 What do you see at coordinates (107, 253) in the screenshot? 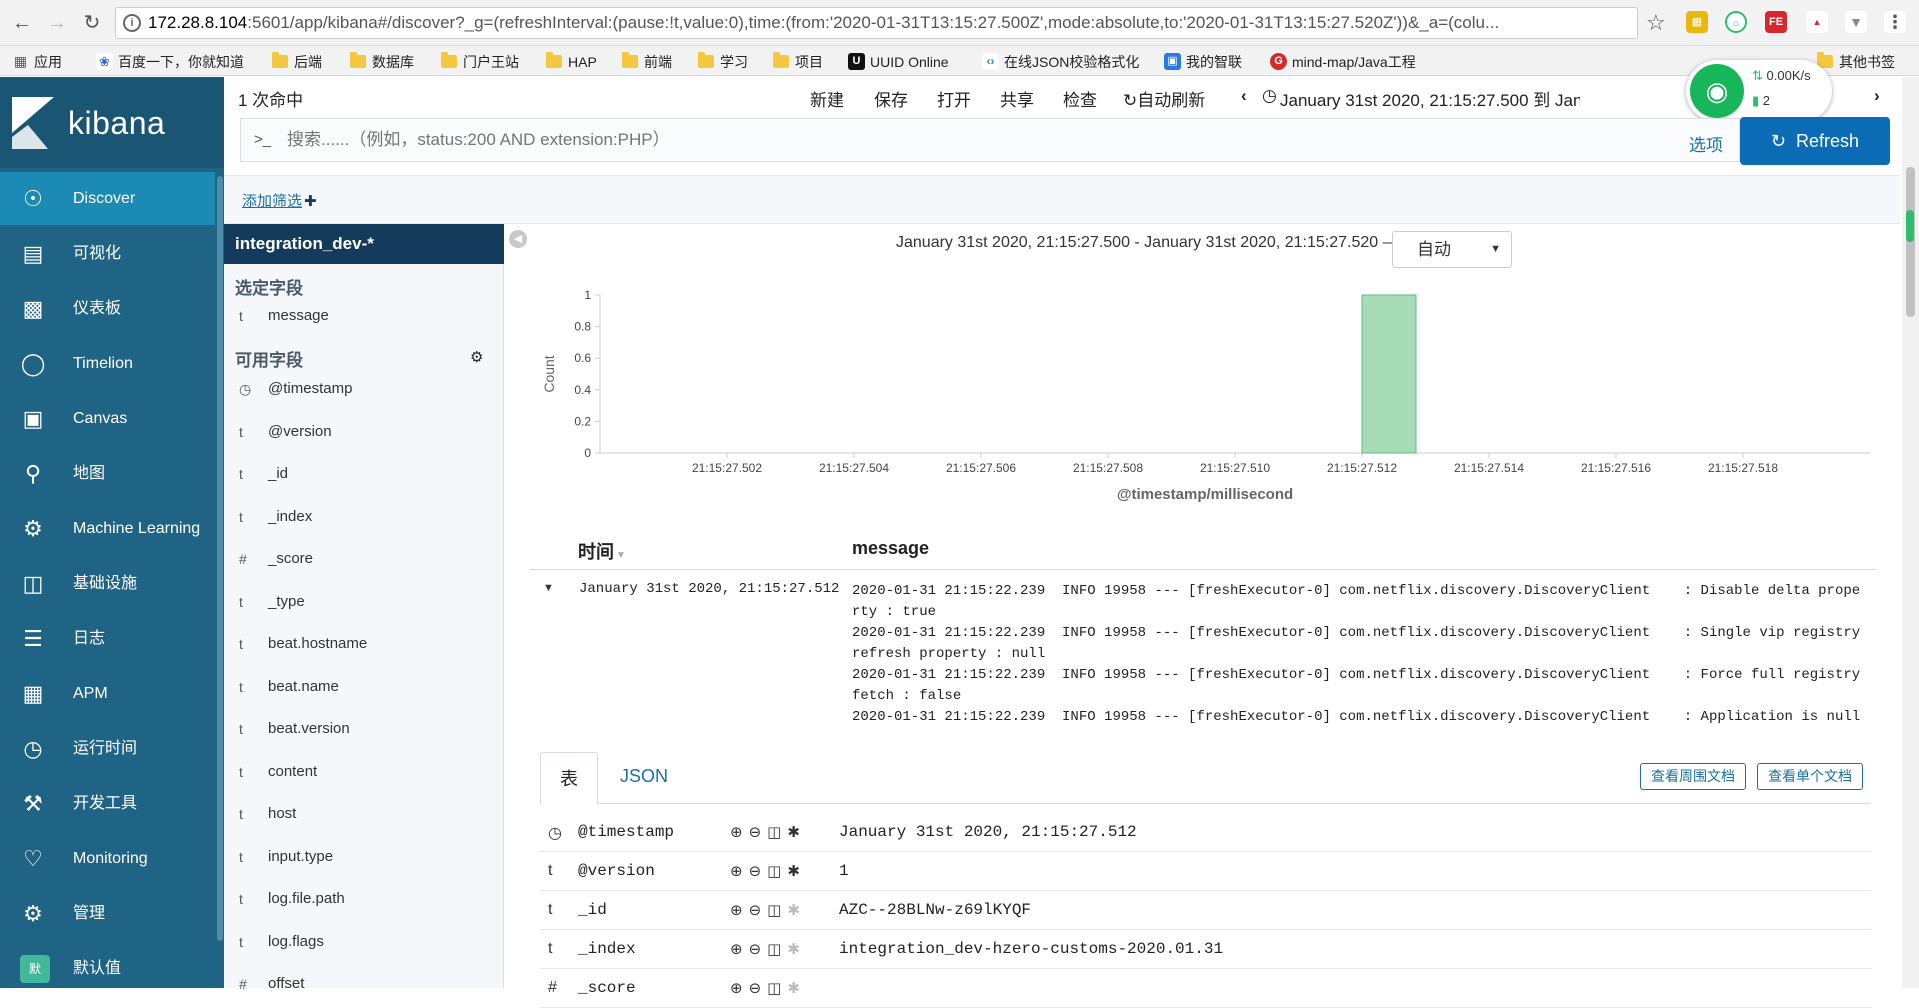
I see `sidebar-item-可视化: ▤ 可视化` at bounding box center [107, 253].